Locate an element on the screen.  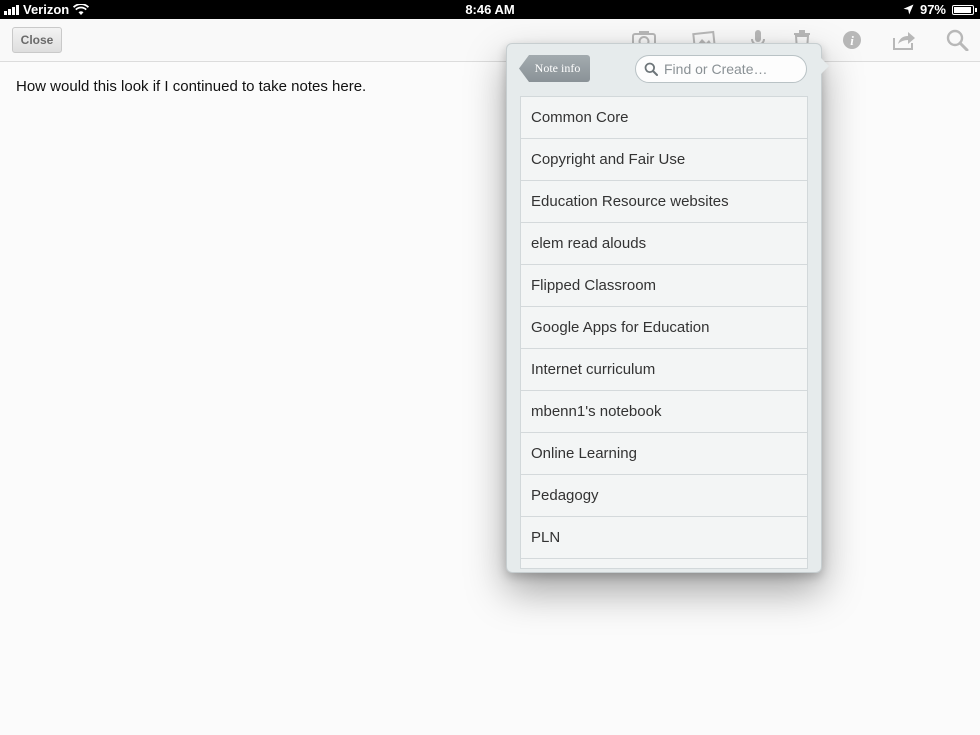
notebook-item: Google Apps for Education is located at coordinates (664, 328).